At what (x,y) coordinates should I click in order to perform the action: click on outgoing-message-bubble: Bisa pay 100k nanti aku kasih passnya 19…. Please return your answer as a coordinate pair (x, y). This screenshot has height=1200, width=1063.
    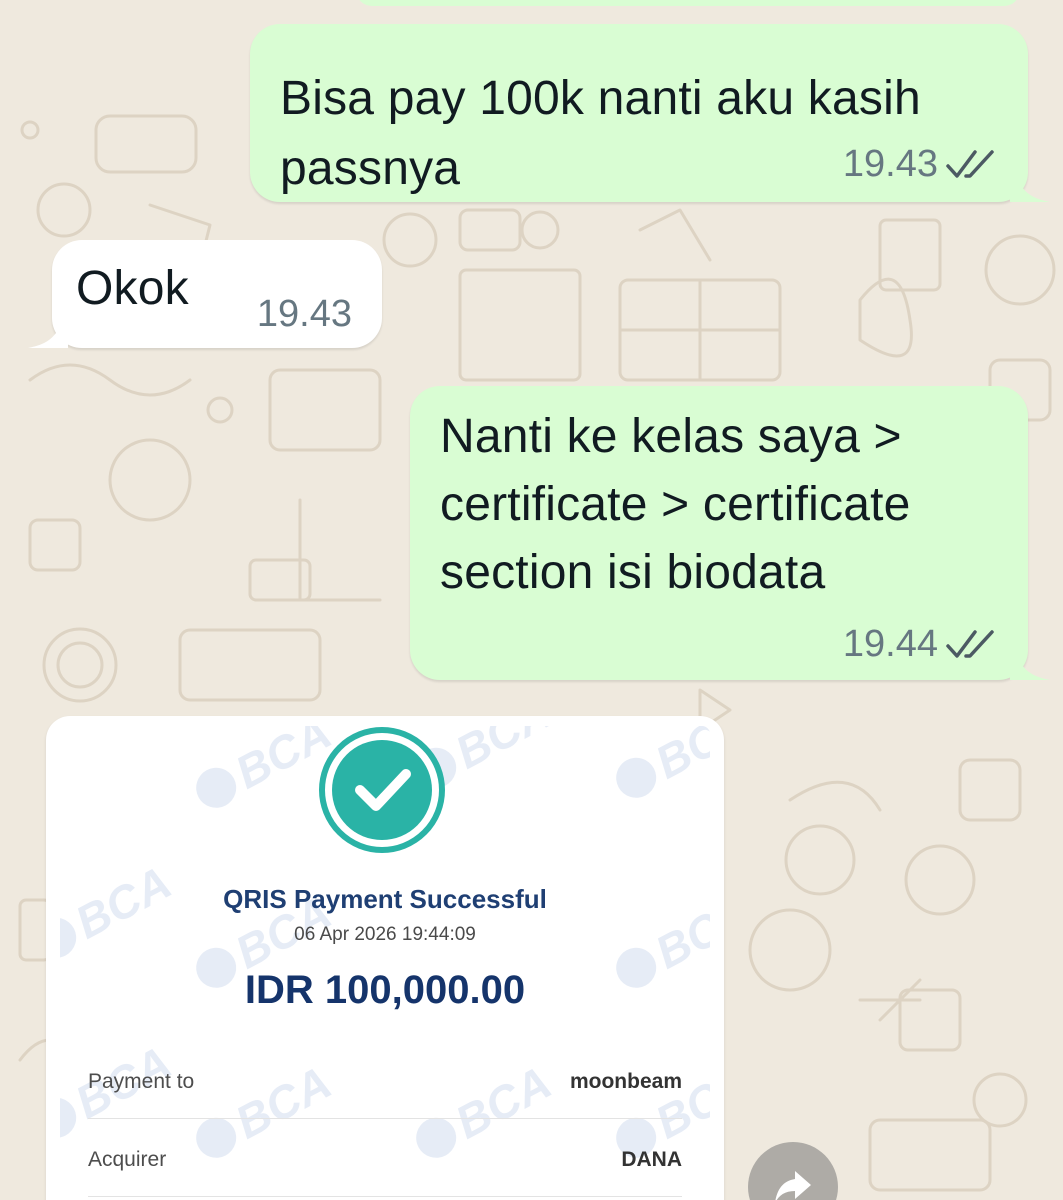
    Looking at the image, I should click on (650, 113).